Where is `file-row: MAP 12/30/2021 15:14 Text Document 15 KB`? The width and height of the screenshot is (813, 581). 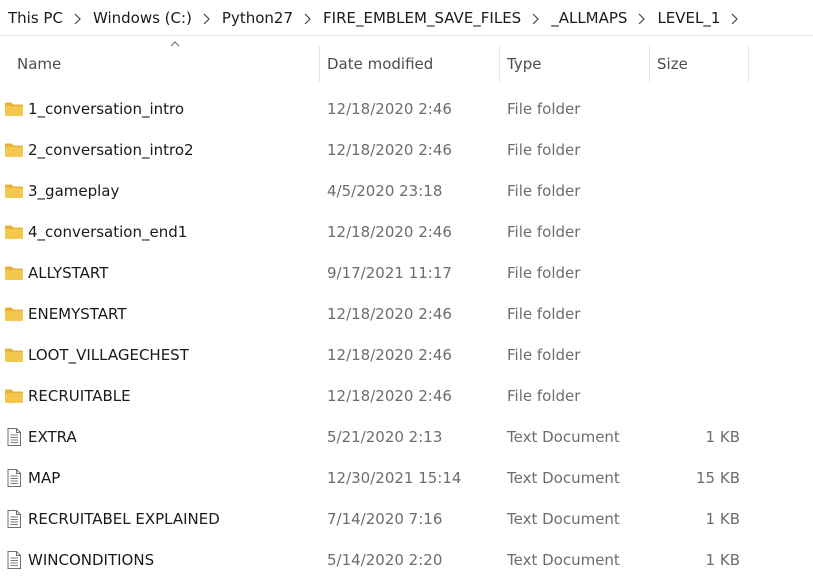
file-row: MAP 12/30/2021 15:14 Text Document 15 KB is located at coordinates (406, 478).